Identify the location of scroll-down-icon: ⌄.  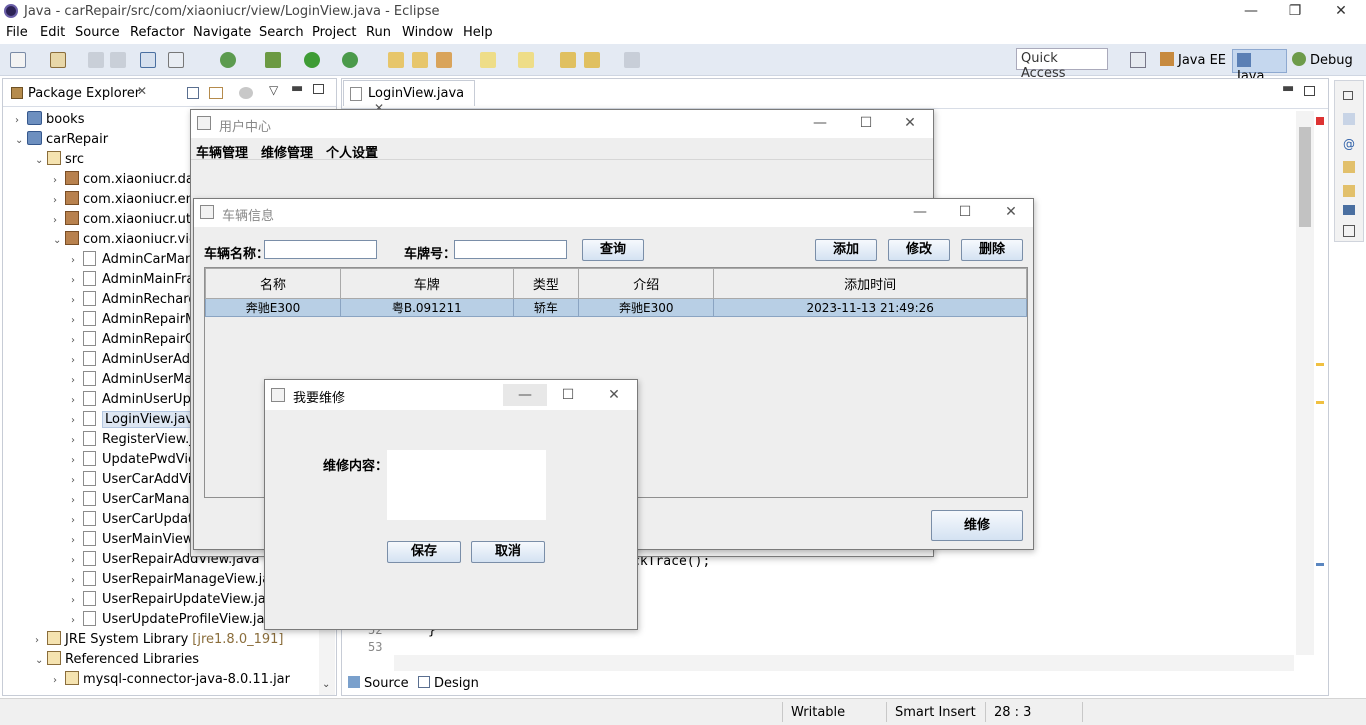
(326, 684).